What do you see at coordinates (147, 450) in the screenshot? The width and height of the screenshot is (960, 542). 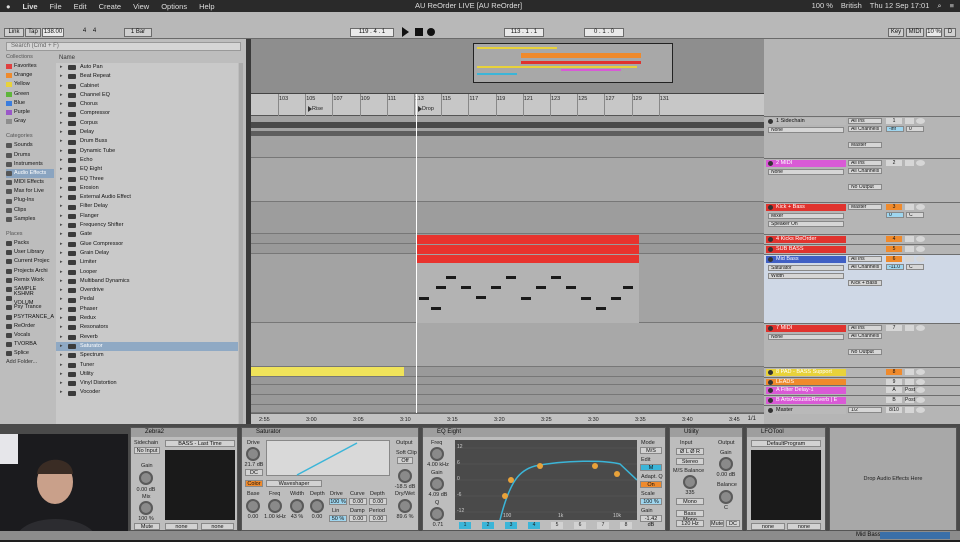 I see `sidechain-input-select: No Input` at bounding box center [147, 450].